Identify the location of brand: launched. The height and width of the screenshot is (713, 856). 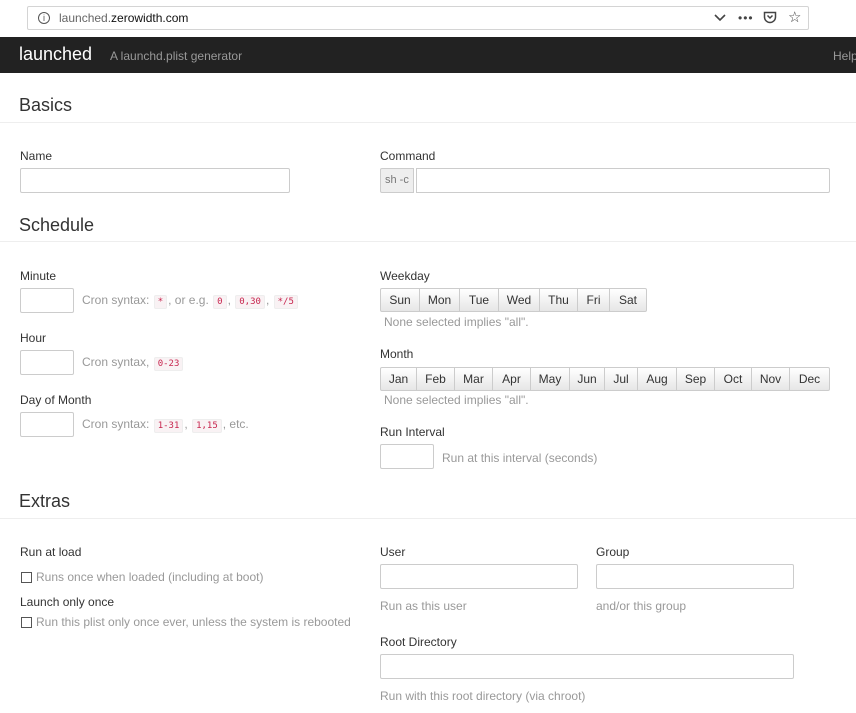
(55, 54).